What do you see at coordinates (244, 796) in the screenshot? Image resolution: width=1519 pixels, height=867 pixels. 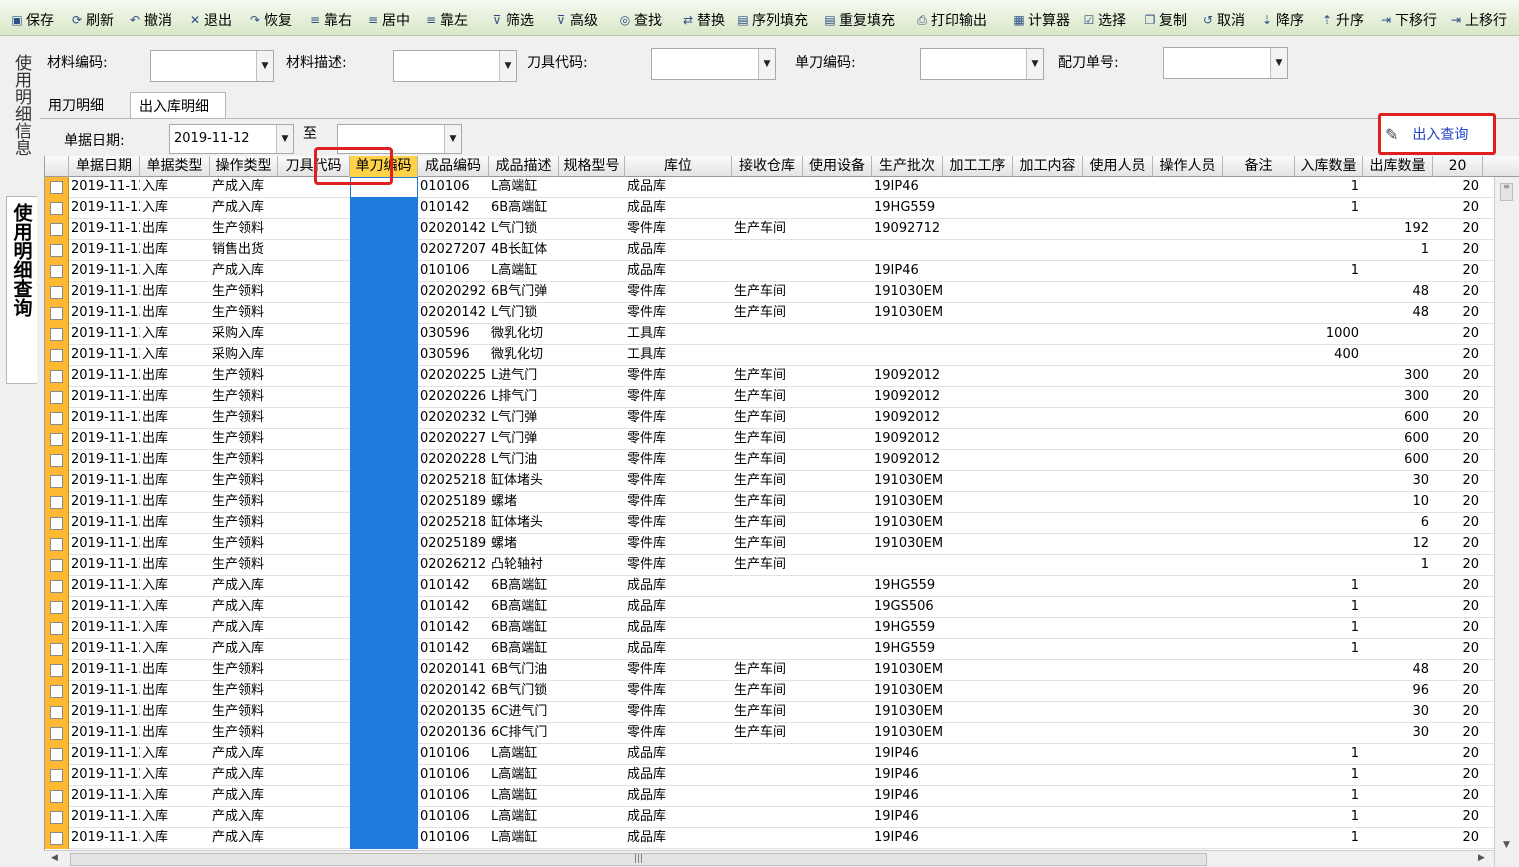 I see `cell-op-type: 产成入库` at bounding box center [244, 796].